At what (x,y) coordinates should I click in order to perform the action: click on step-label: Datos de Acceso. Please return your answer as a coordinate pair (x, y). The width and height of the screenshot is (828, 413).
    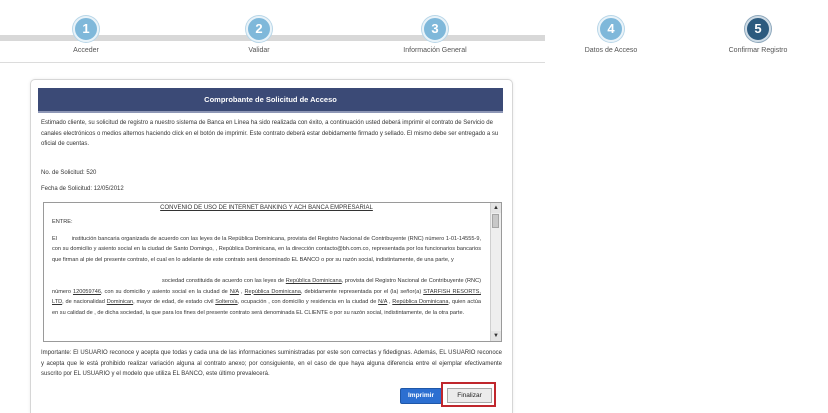
    Looking at the image, I should click on (611, 50).